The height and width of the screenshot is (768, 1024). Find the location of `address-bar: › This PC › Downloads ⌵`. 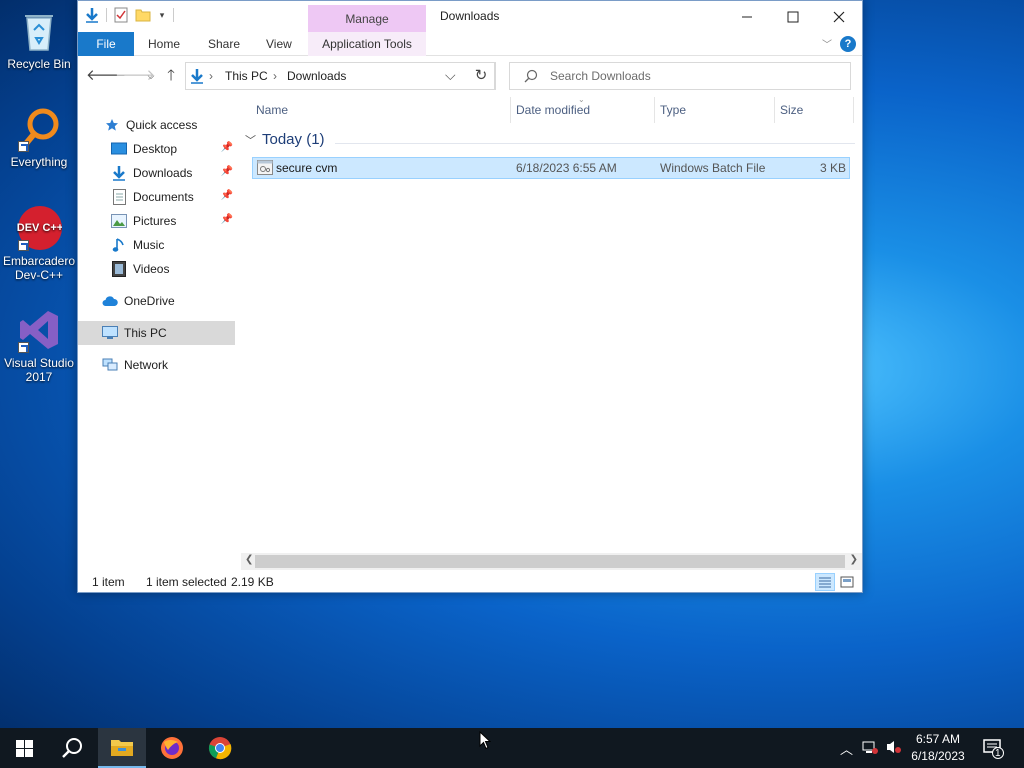

address-bar: › This PC › Downloads ⌵ is located at coordinates (340, 76).